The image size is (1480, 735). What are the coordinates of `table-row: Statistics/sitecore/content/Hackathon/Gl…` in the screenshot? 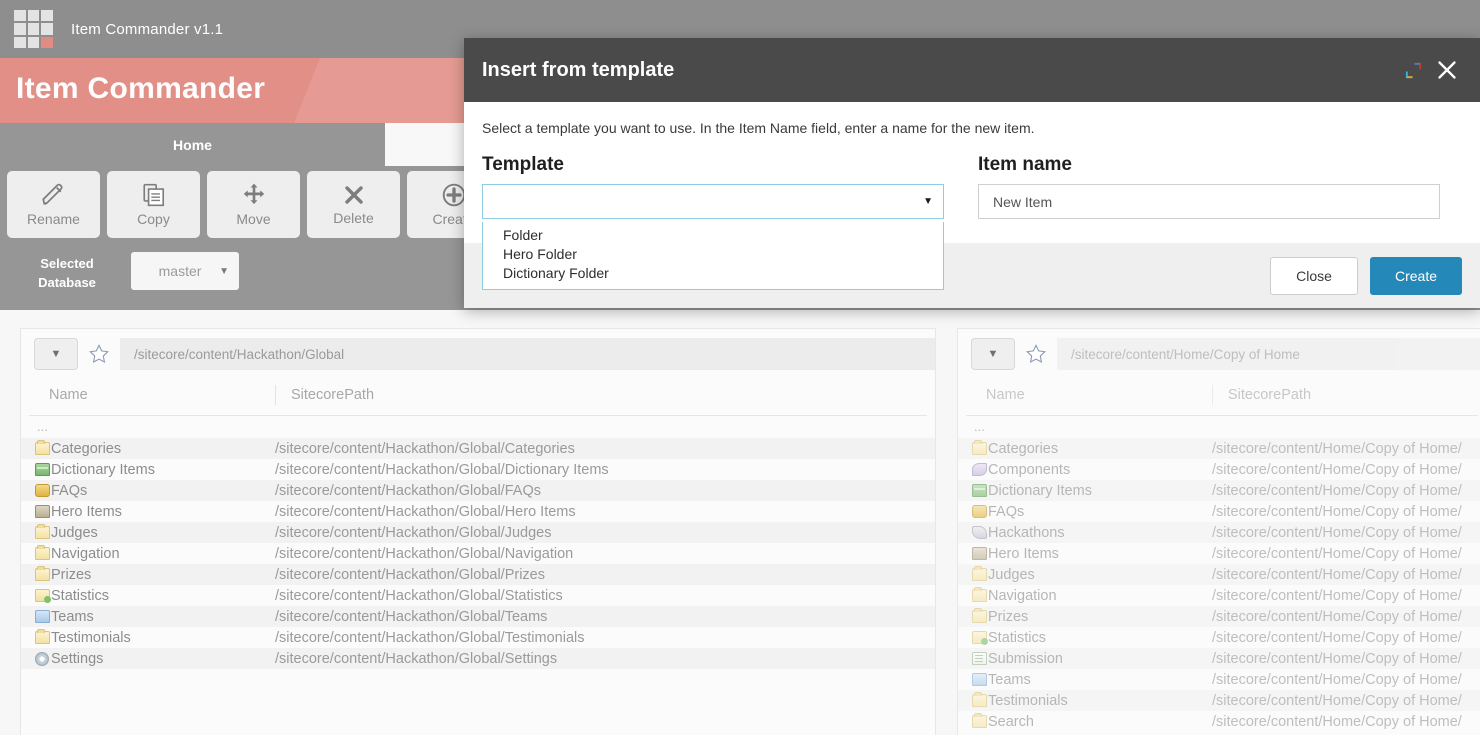 It's located at (478, 595).